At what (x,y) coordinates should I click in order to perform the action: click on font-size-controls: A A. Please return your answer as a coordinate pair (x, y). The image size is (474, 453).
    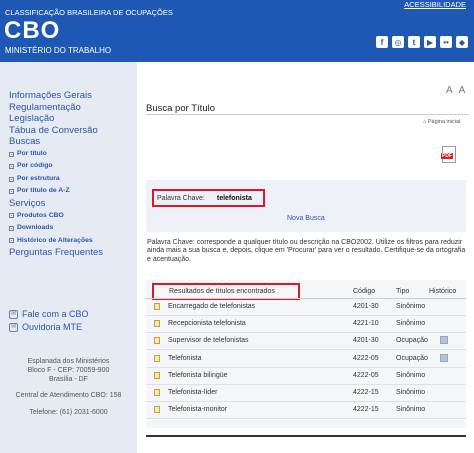
    Looking at the image, I should click on (455, 90).